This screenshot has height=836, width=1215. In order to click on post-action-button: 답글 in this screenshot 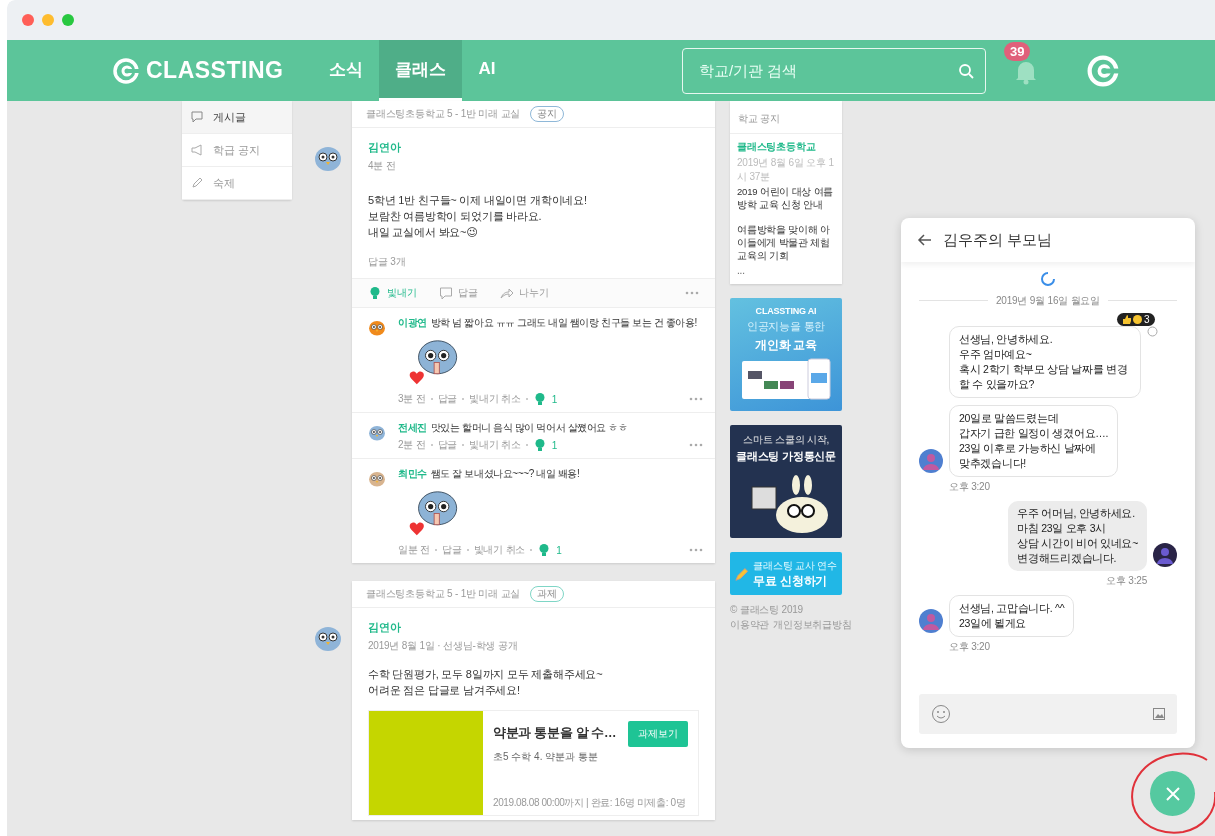, I will do `click(458, 293)`.